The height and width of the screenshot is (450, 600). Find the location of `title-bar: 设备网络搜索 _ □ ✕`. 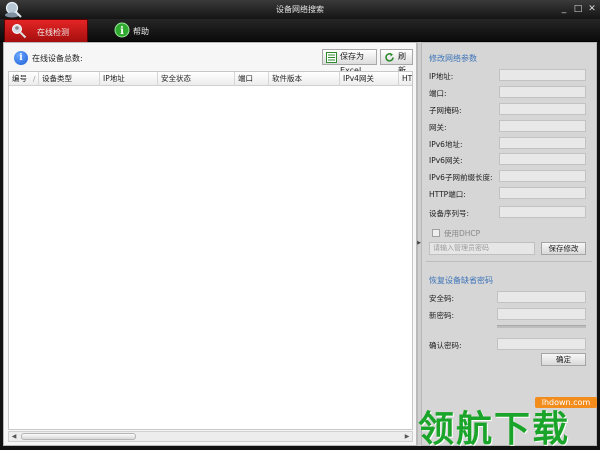

title-bar: 设备网络搜索 _ □ ✕ is located at coordinates (300, 9).